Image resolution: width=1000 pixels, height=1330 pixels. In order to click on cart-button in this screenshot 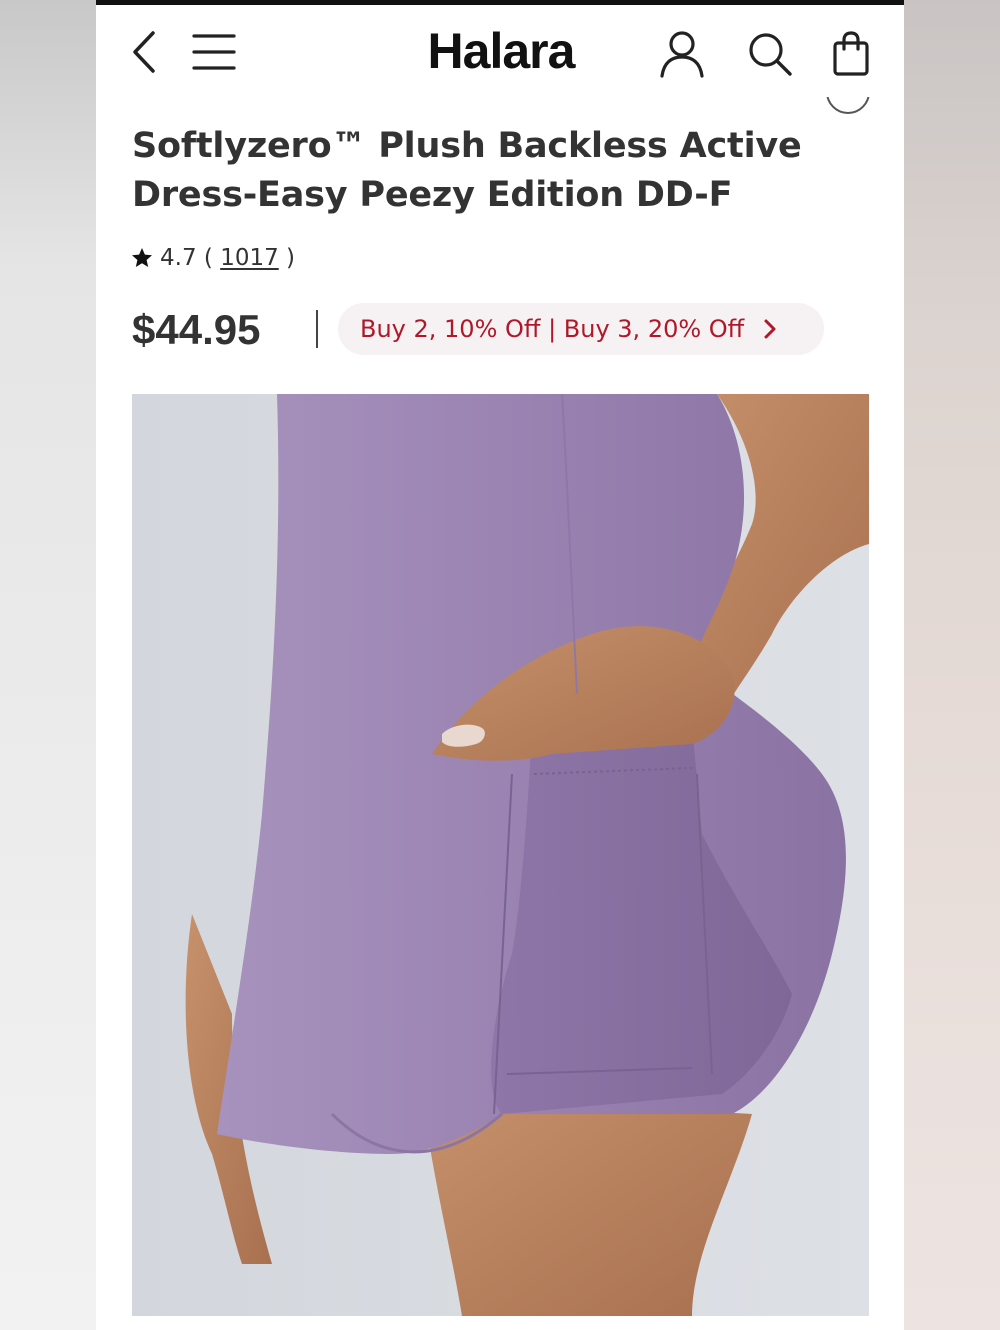, I will do `click(851, 54)`.